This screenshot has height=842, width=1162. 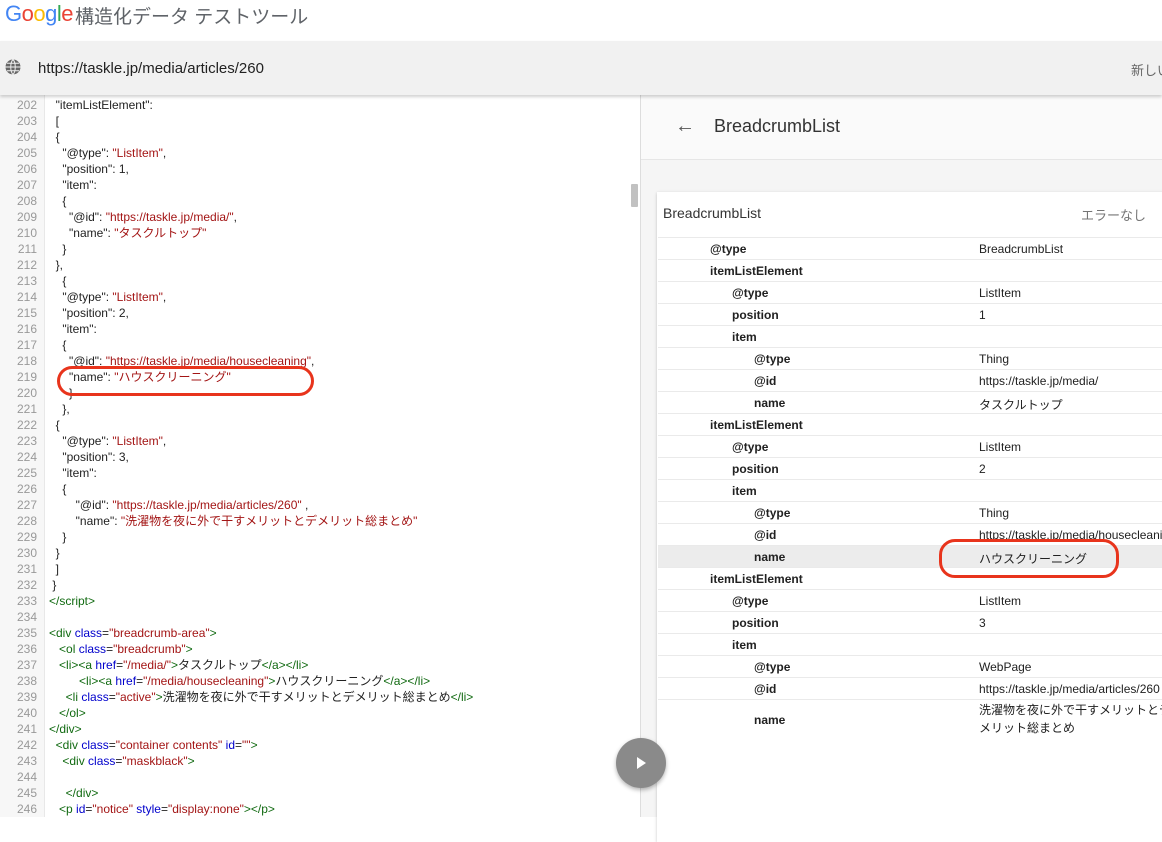 I want to click on property-value: BreadcrumbList, so click(x=1021, y=249).